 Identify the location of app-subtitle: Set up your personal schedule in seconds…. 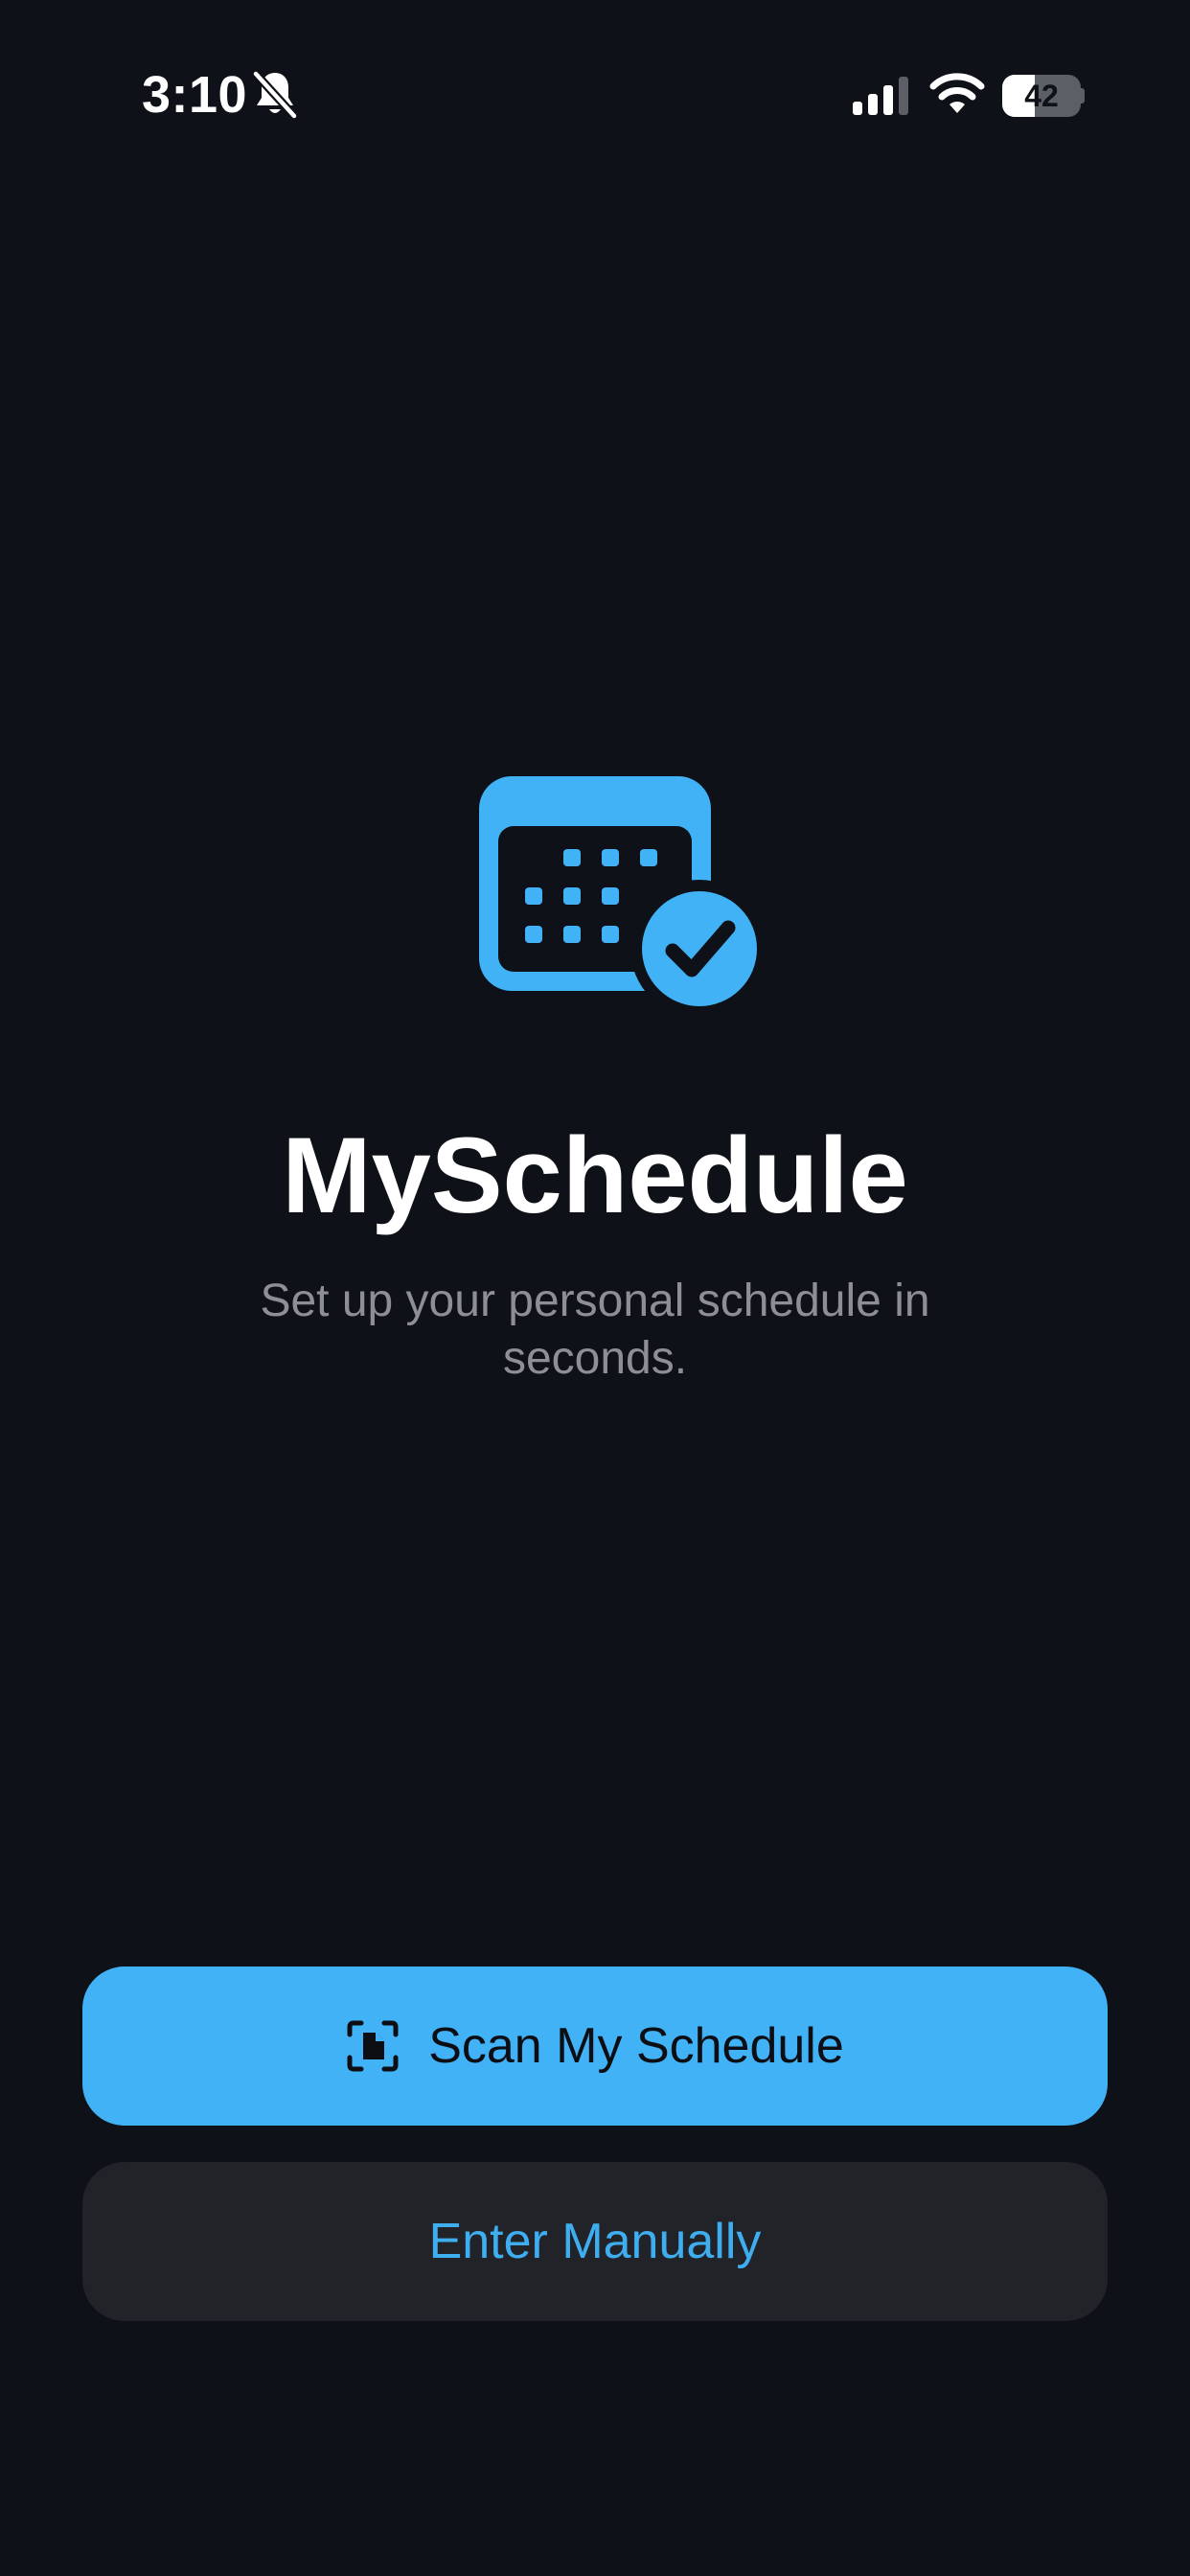
(595, 1330).